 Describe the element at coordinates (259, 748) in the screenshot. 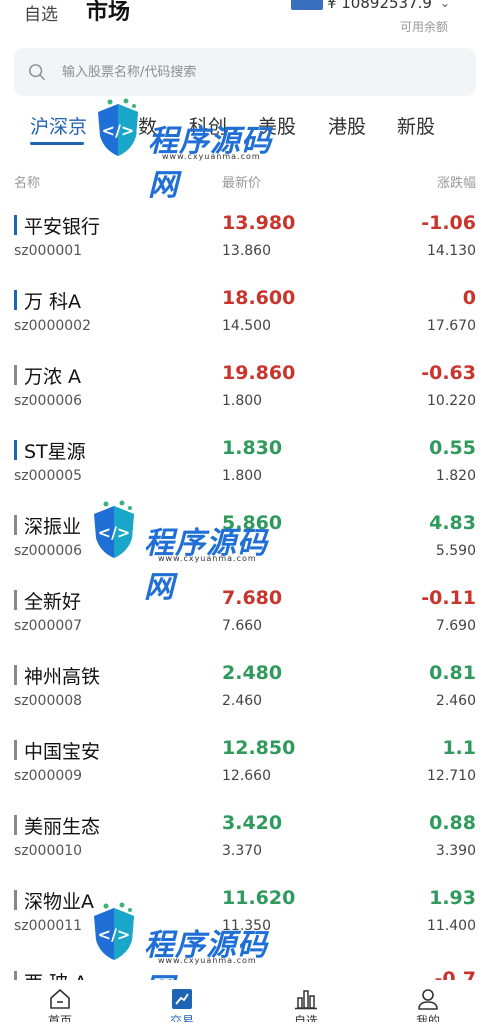

I see `stock-price: 12.850` at that location.